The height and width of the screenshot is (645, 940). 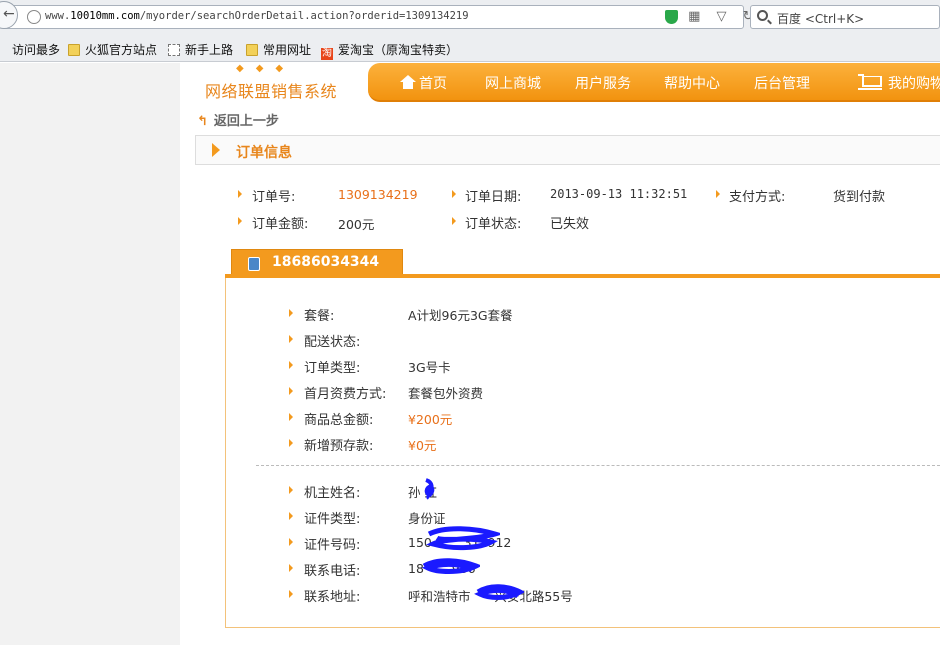 What do you see at coordinates (603, 83) in the screenshot?
I see `nav-user-service: 用户服务` at bounding box center [603, 83].